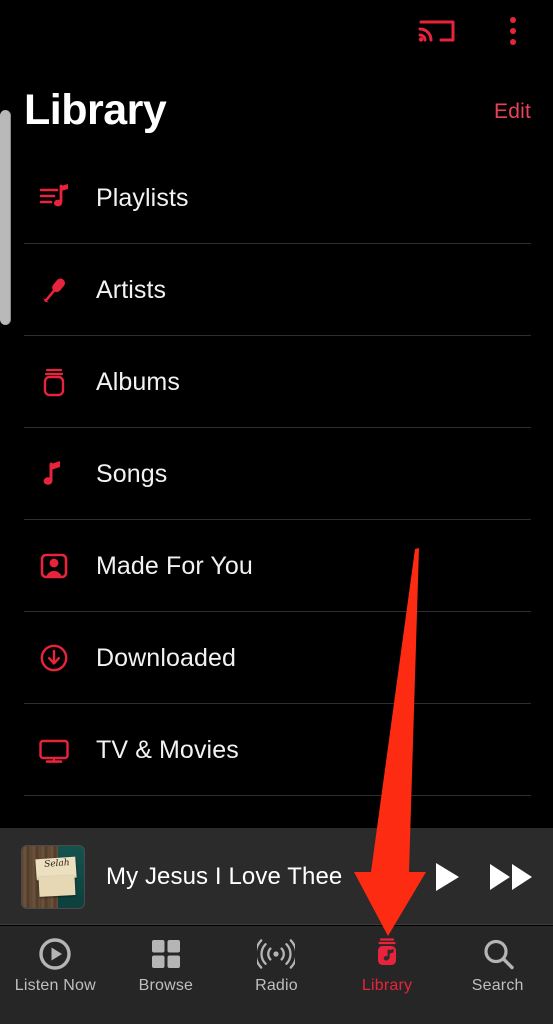 The width and height of the screenshot is (553, 1024). What do you see at coordinates (54, 658) in the screenshot?
I see `download-circle-icon` at bounding box center [54, 658].